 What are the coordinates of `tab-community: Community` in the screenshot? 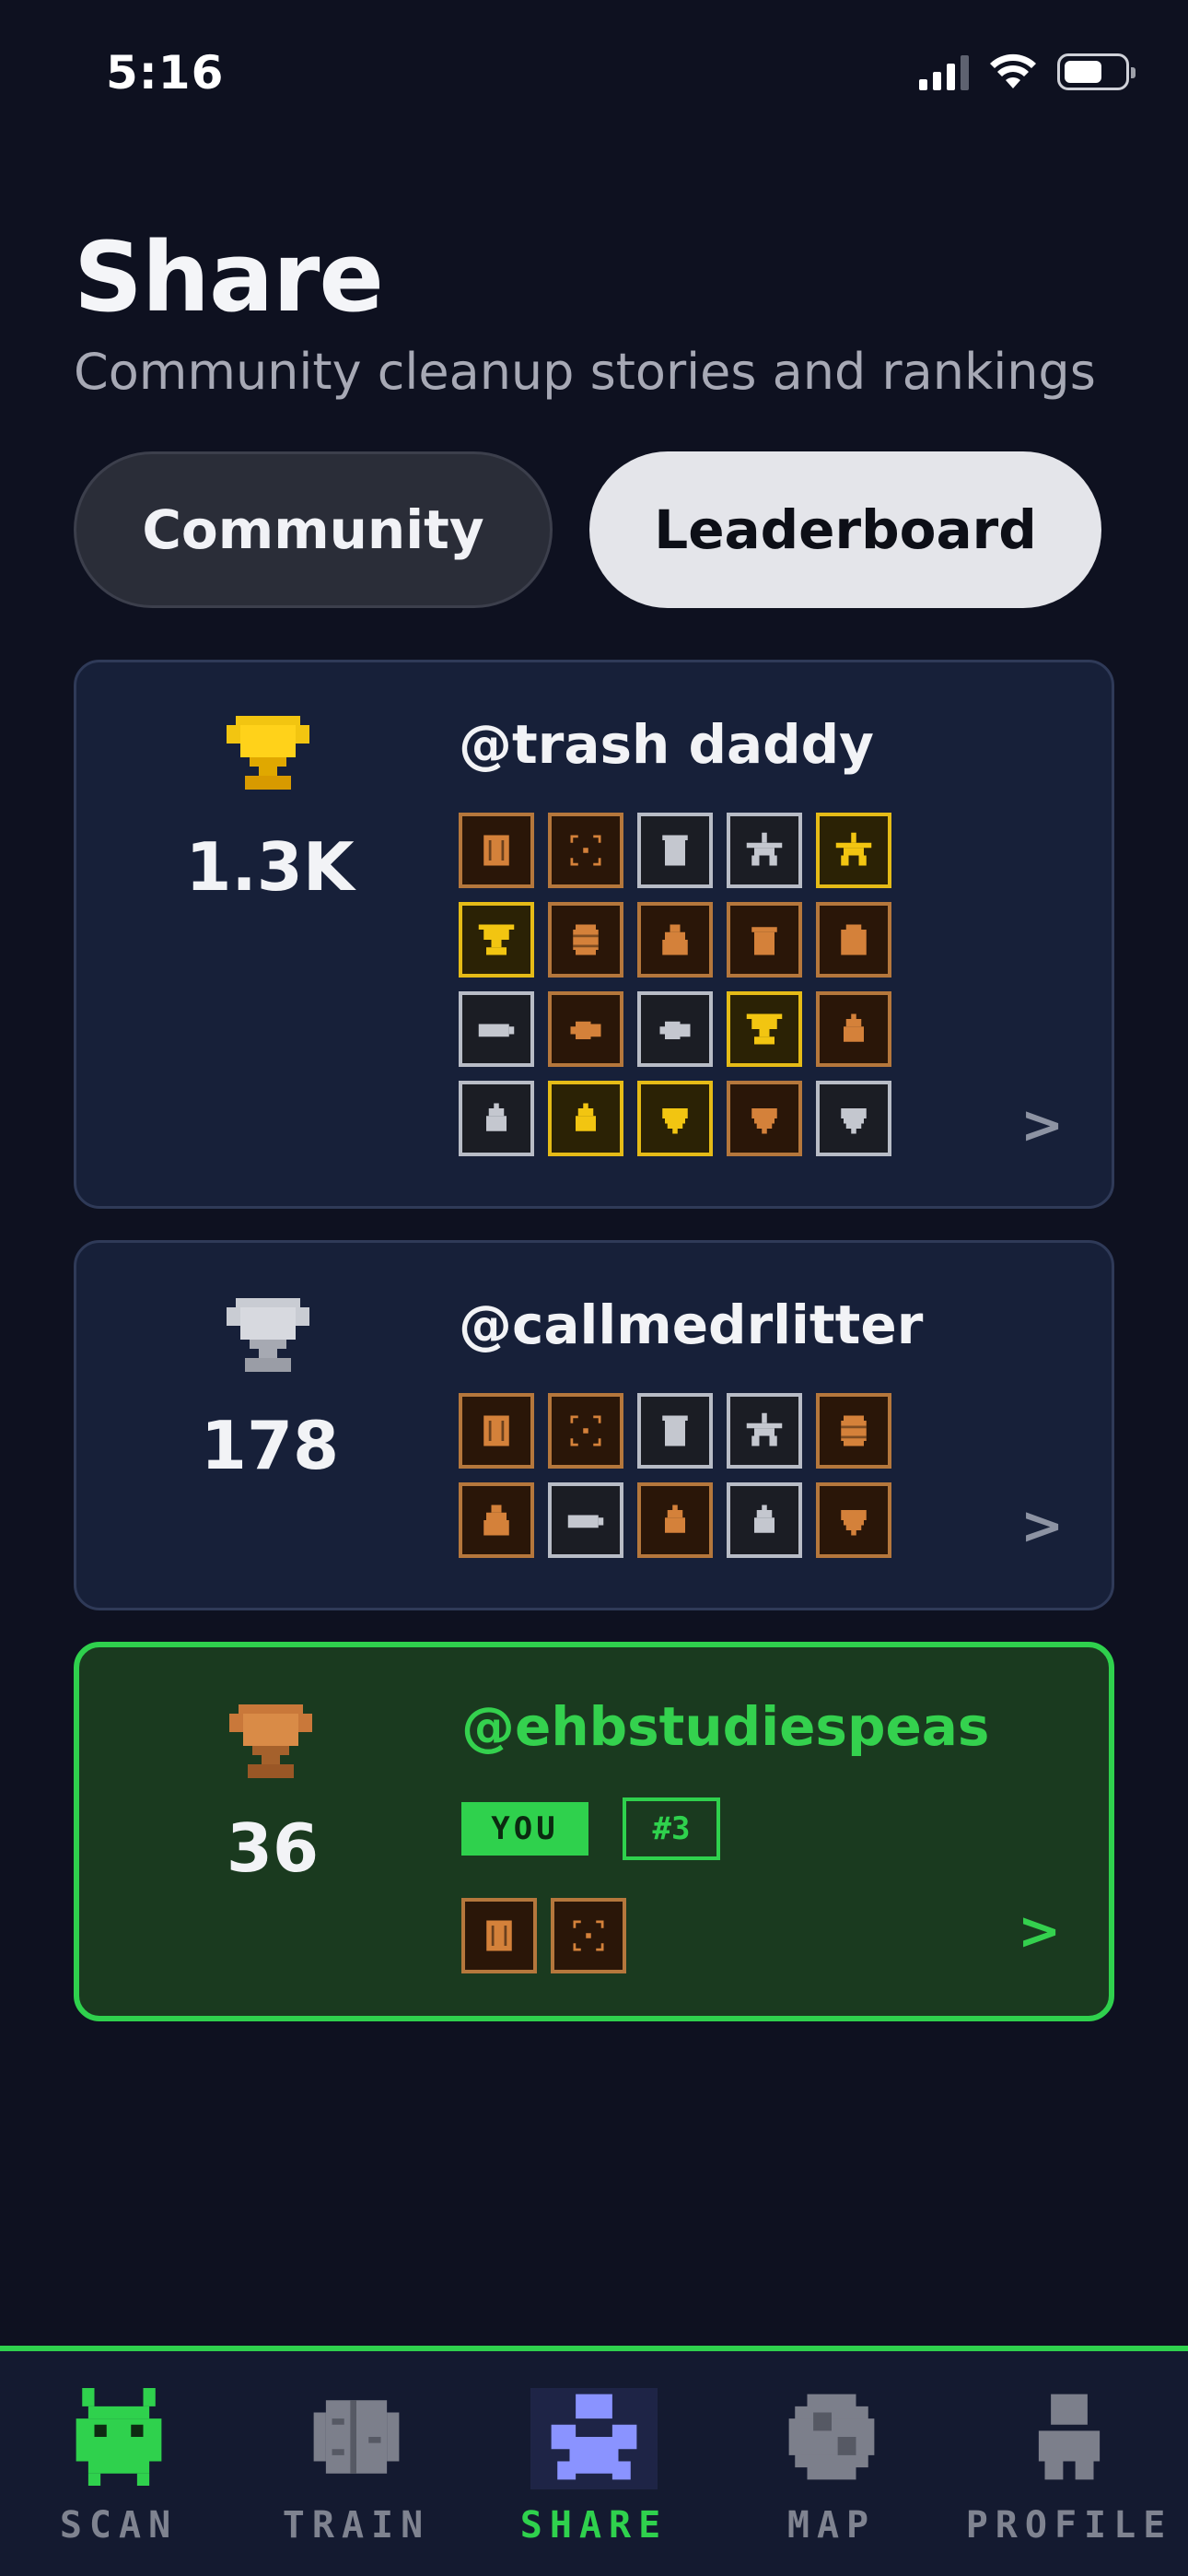 It's located at (313, 529).